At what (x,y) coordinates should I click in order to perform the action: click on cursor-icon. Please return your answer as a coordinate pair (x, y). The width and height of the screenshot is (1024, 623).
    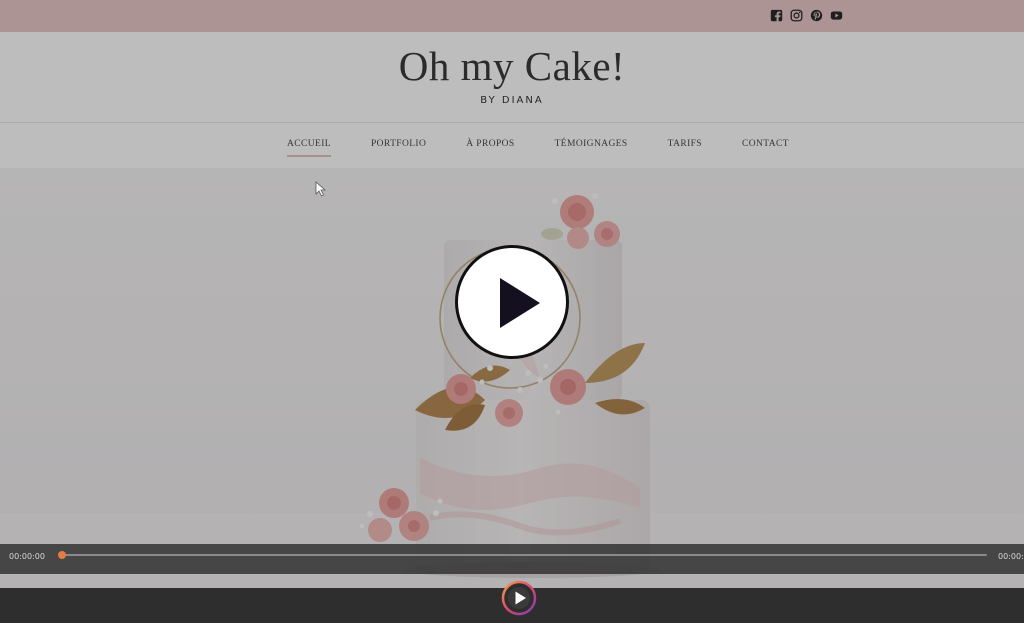
    Looking at the image, I should click on (321, 189).